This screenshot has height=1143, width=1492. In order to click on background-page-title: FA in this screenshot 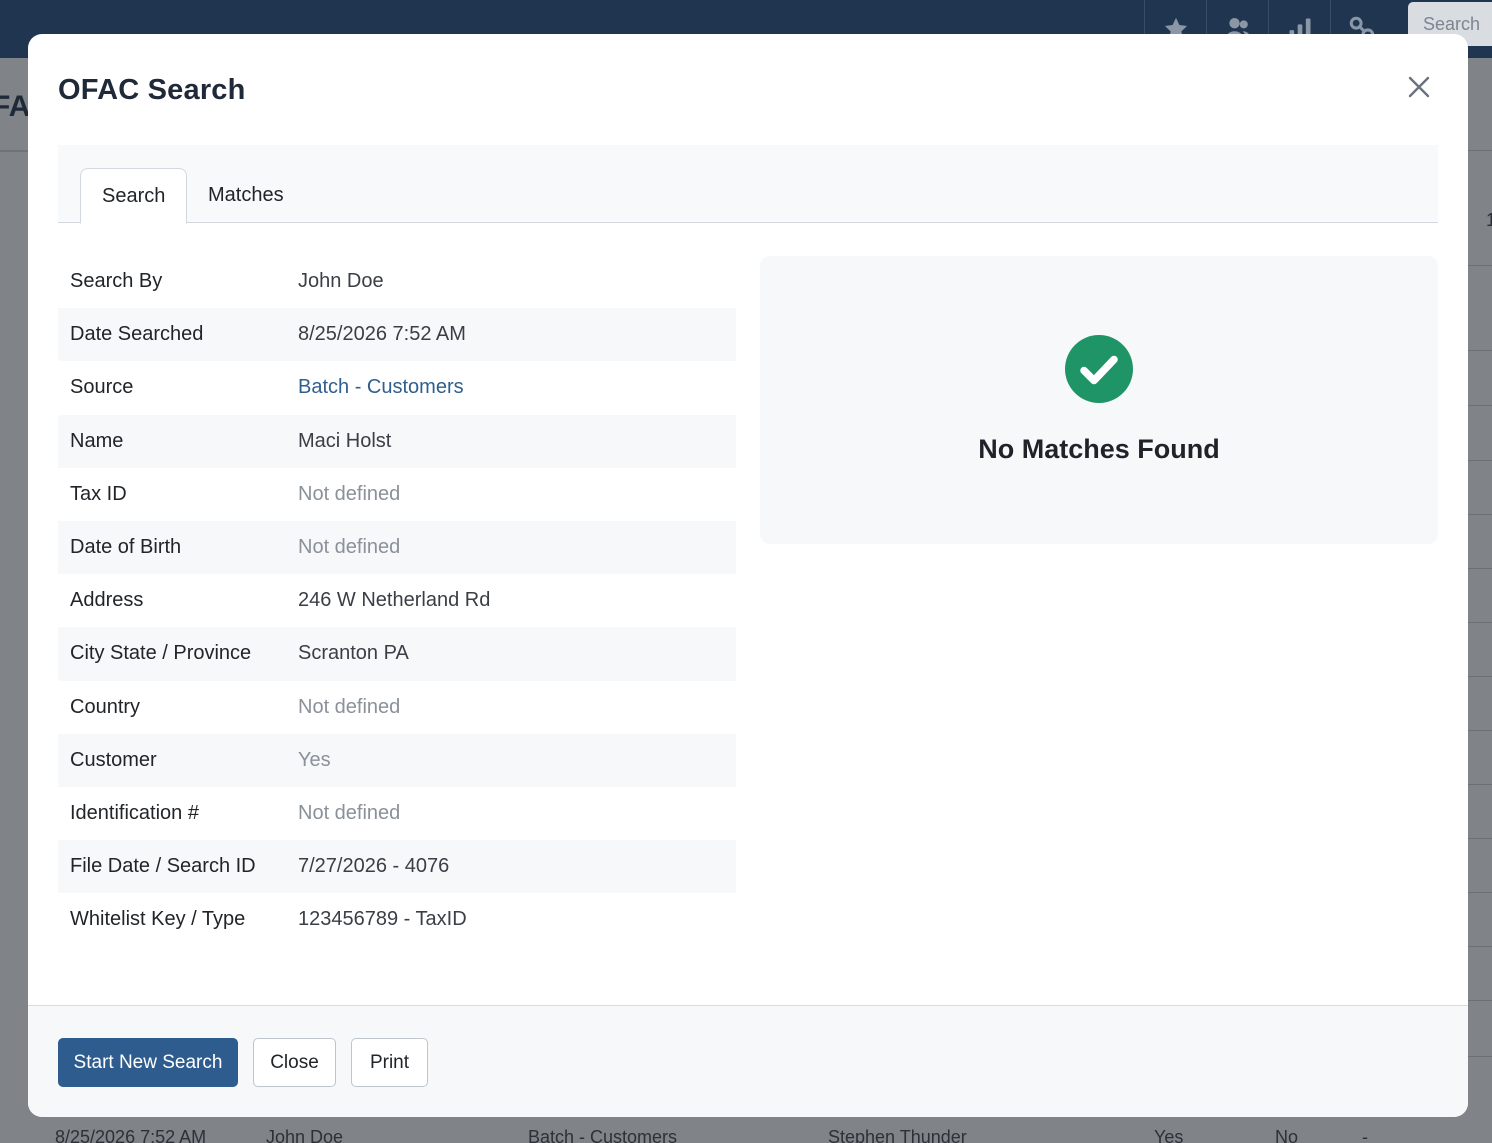, I will do `click(15, 106)`.